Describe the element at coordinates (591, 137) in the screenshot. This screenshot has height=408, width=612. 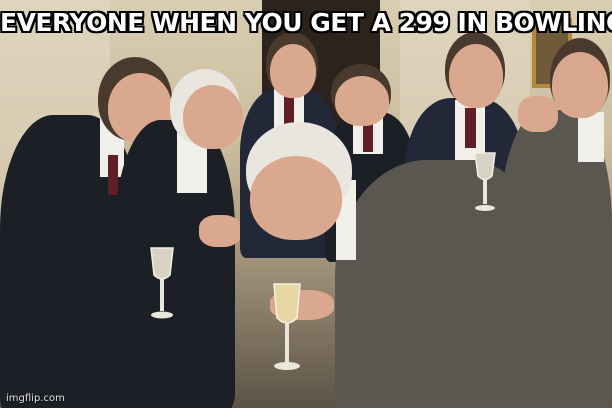
I see `shirt-collar` at that location.